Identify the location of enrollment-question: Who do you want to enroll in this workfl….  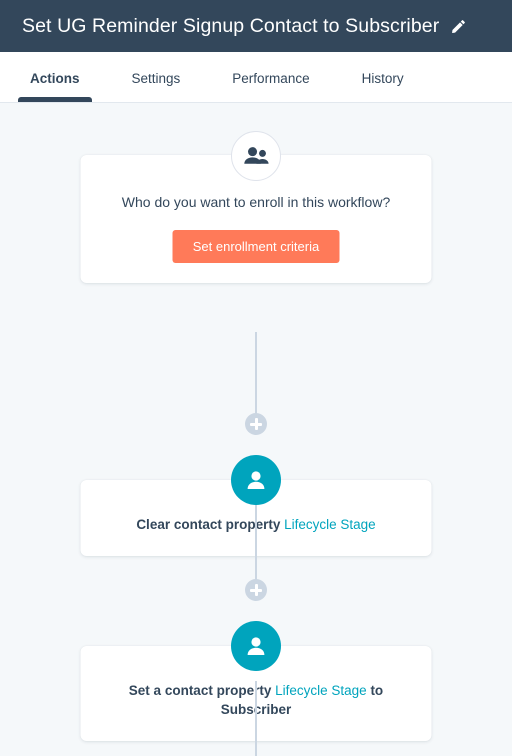
(256, 202).